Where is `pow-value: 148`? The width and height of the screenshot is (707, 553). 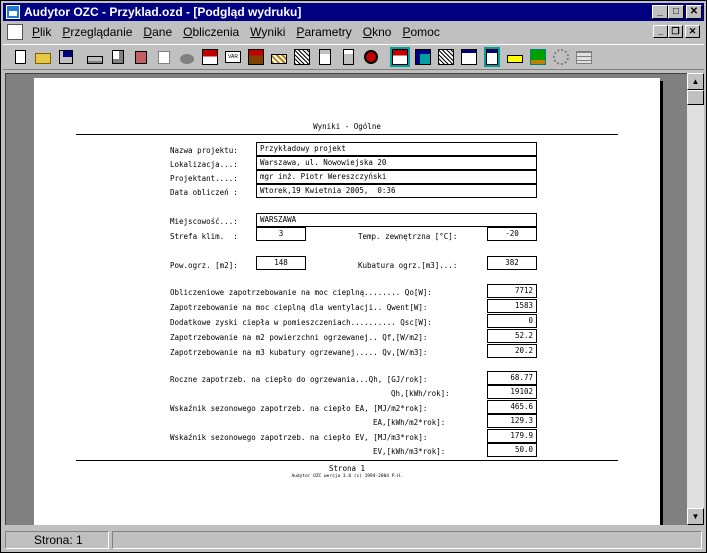
pow-value: 148 is located at coordinates (281, 263).